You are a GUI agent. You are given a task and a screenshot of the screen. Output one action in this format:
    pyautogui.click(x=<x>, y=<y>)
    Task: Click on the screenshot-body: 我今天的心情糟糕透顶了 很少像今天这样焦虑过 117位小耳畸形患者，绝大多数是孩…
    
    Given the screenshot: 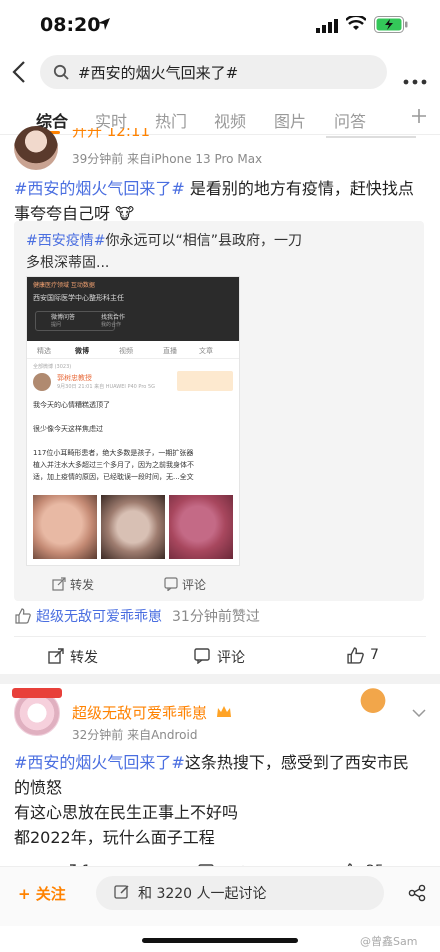 What is the action you would take?
    pyautogui.click(x=113, y=441)
    